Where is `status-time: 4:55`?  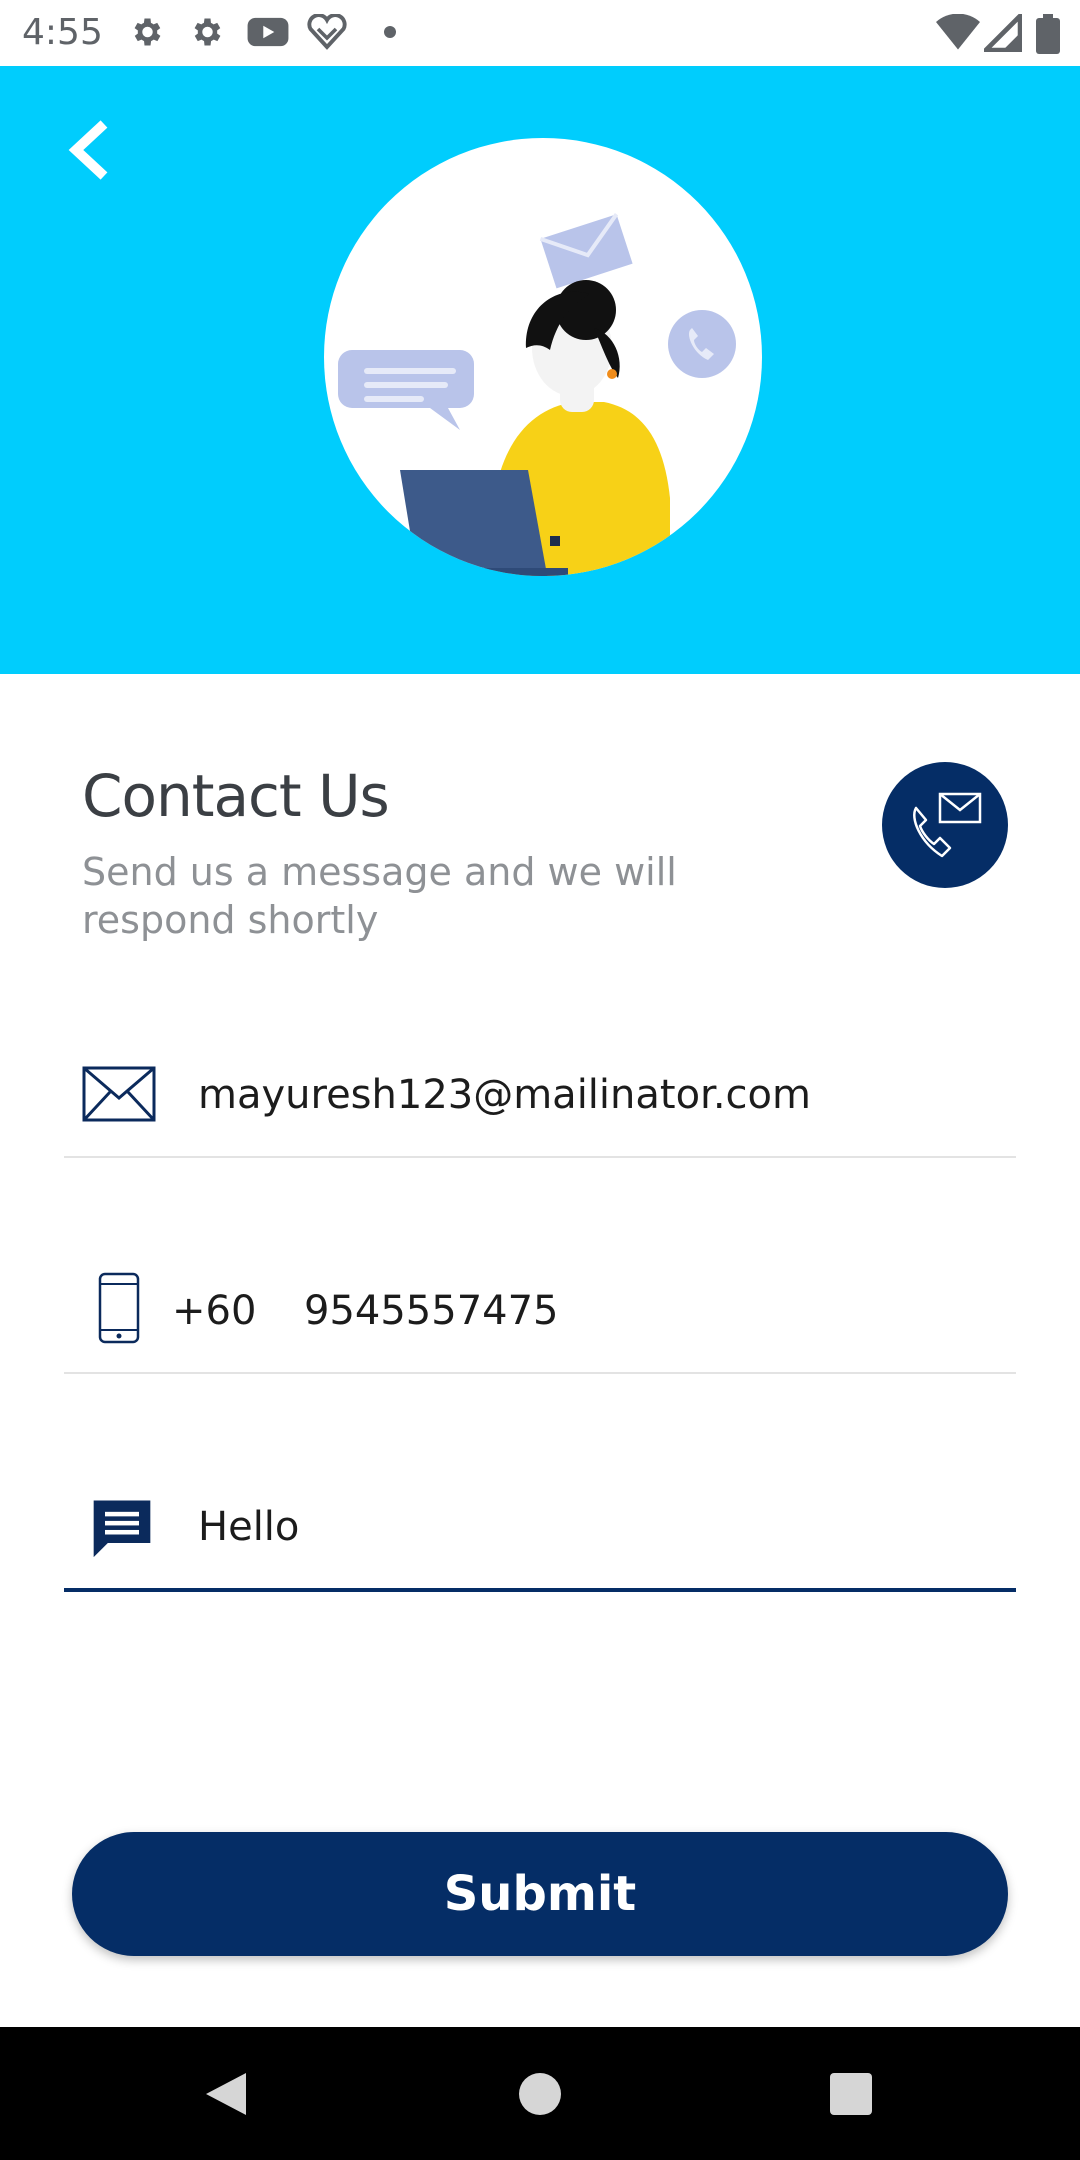
status-time: 4:55 is located at coordinates (62, 32).